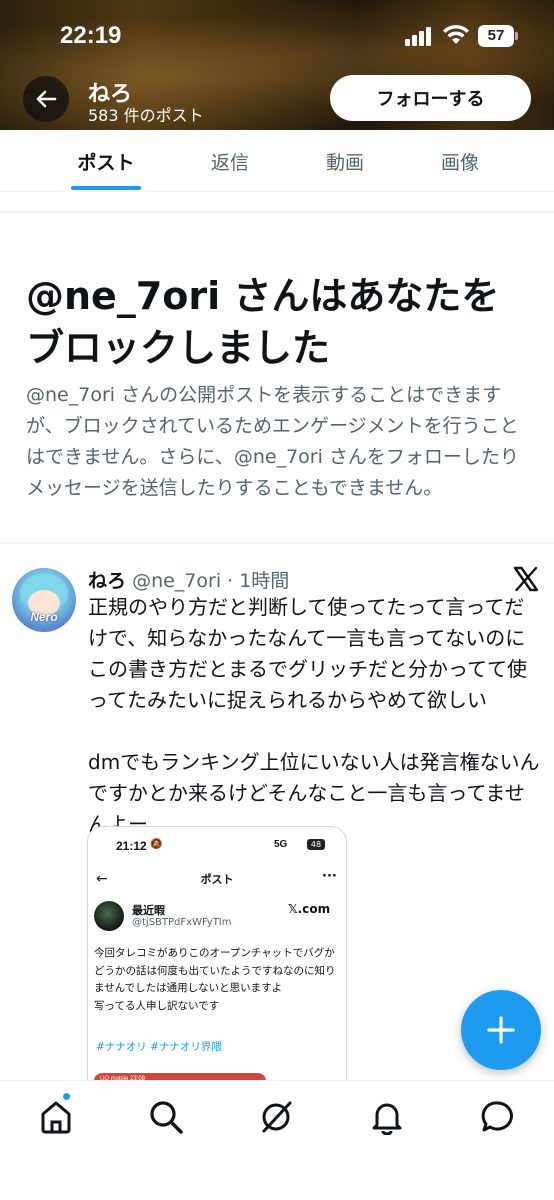 The image size is (554, 1200). Describe the element at coordinates (217, 879) in the screenshot. I see `embed-title: ポスト` at that location.